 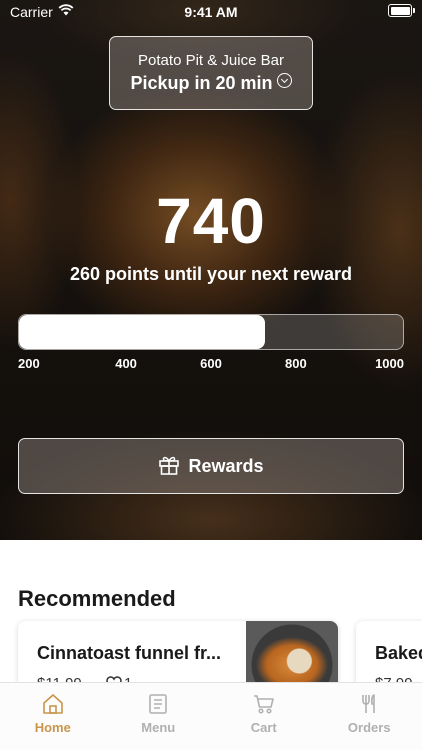 I want to click on menu-icon, so click(x=158, y=704).